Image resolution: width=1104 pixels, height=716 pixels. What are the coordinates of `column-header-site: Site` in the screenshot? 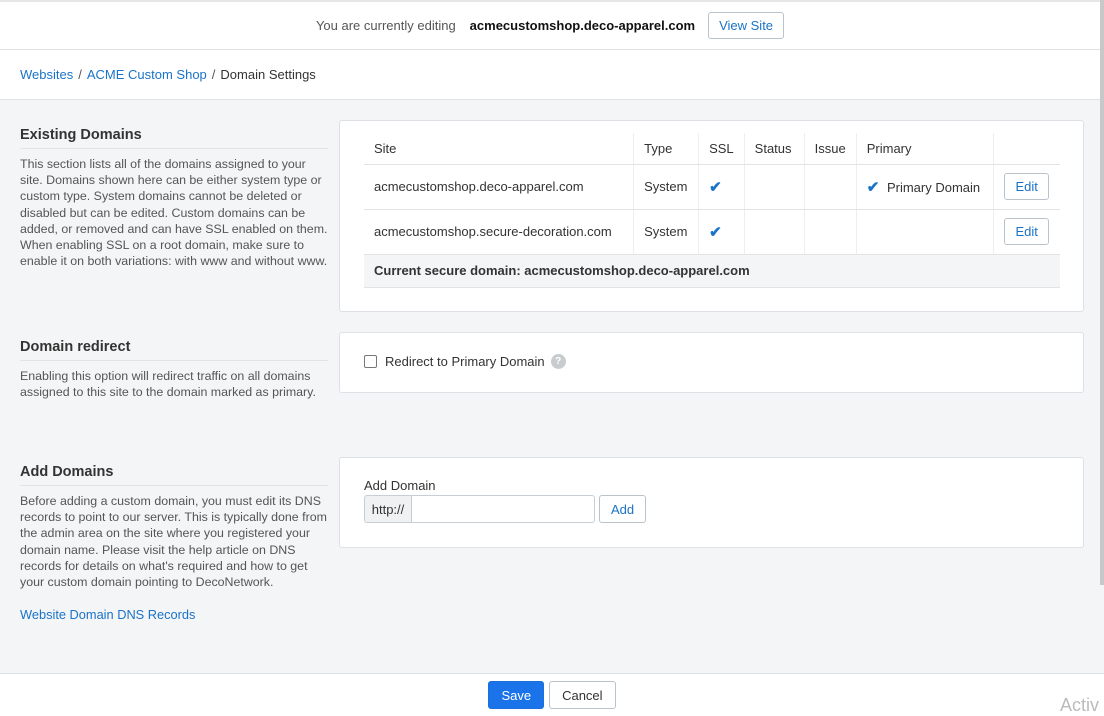 It's located at (499, 149).